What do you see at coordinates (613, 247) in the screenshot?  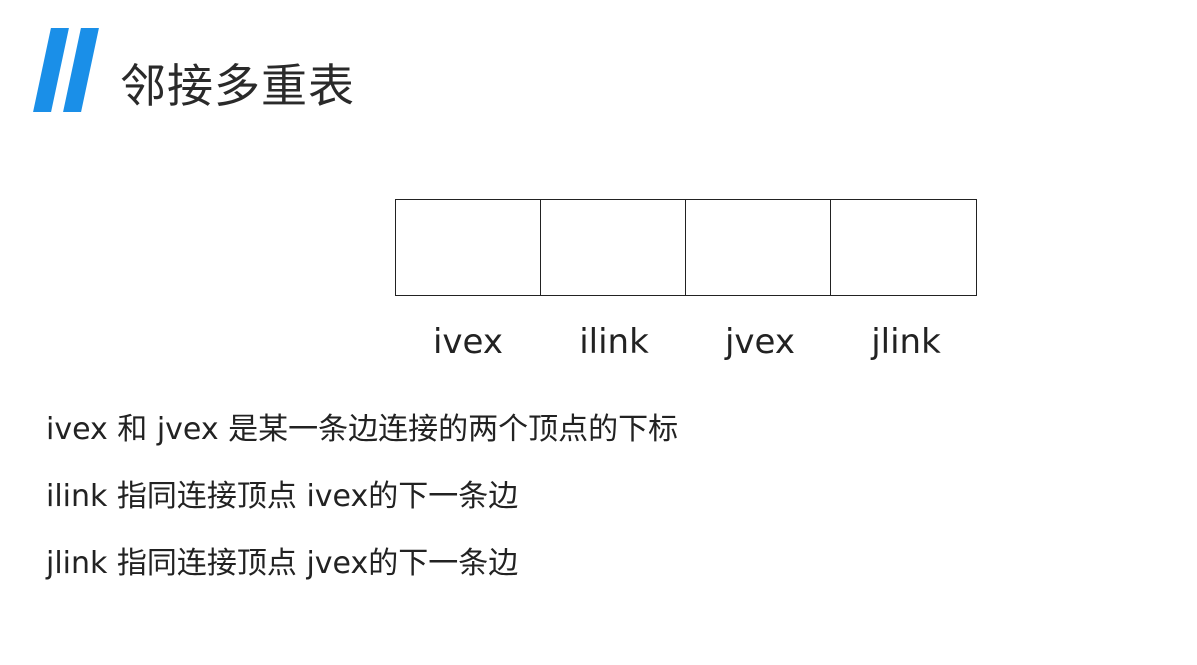 I see `field-cell-ilink` at bounding box center [613, 247].